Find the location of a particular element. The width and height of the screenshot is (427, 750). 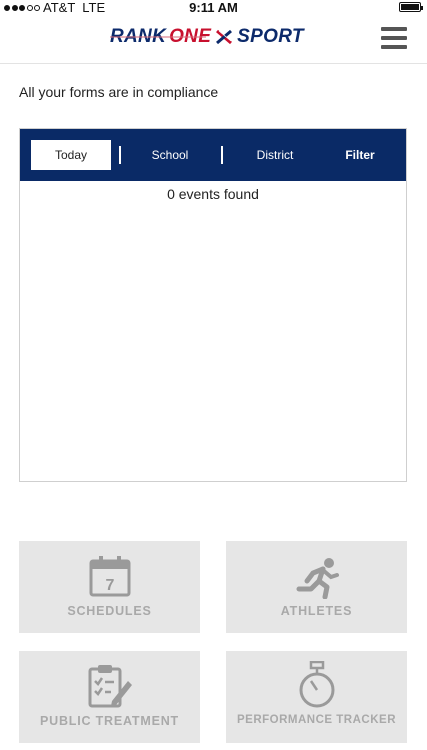

performance-tracker-label: PERFORMANCE TRACKER is located at coordinates (316, 720).